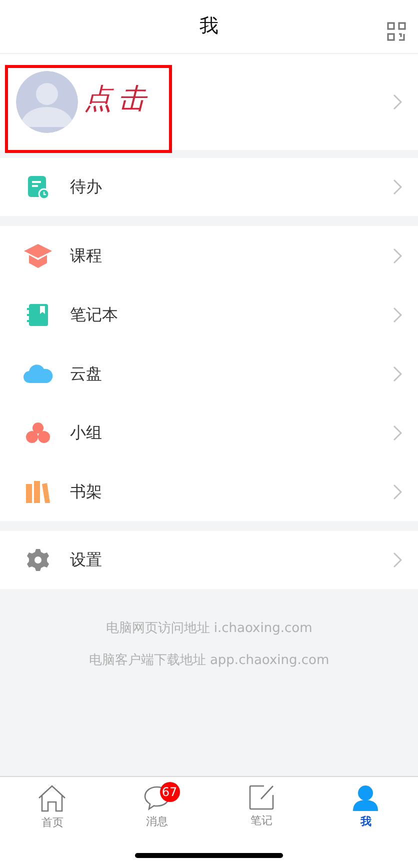  What do you see at coordinates (261, 797) in the screenshot?
I see `edit-icon` at bounding box center [261, 797].